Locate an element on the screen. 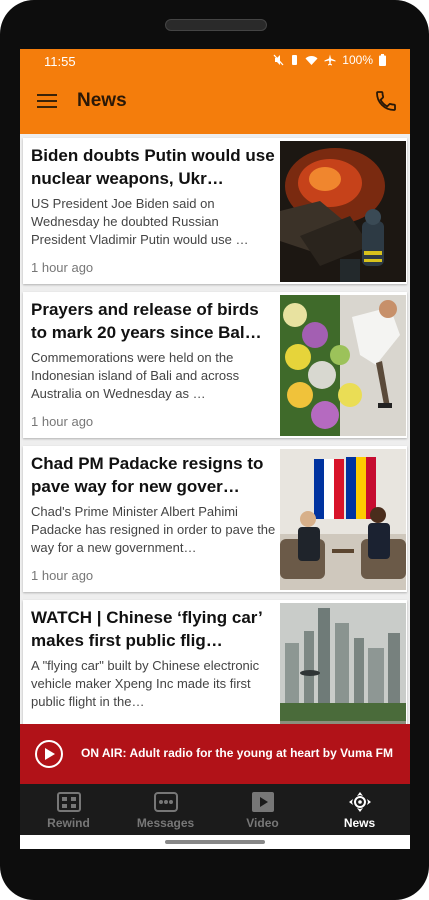 Image resolution: width=429 pixels, height=900 pixels. status-time: 11:55 is located at coordinates (60, 61).